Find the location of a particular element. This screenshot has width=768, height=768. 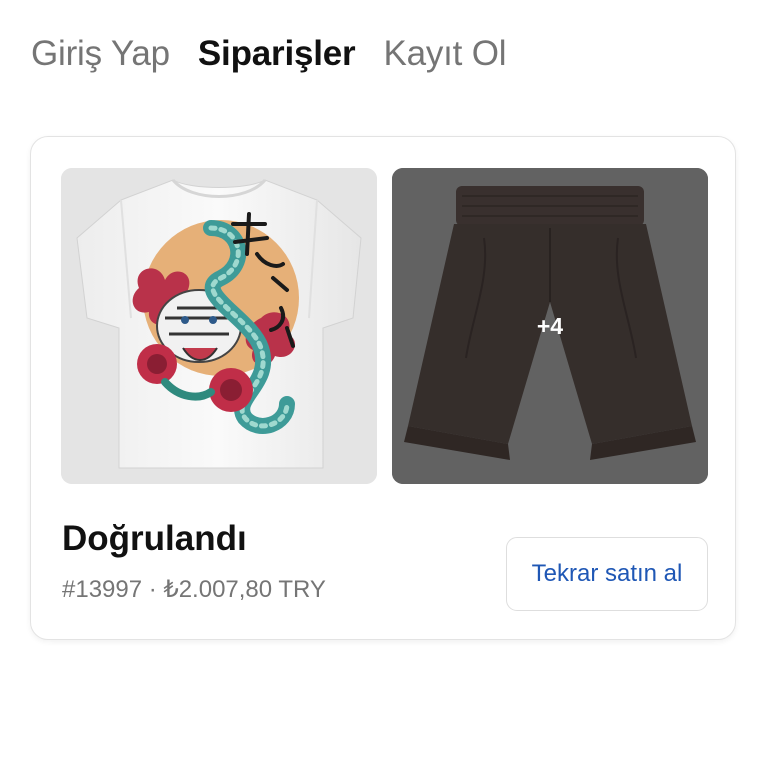

order-status: Doğrulandı is located at coordinates (154, 538).